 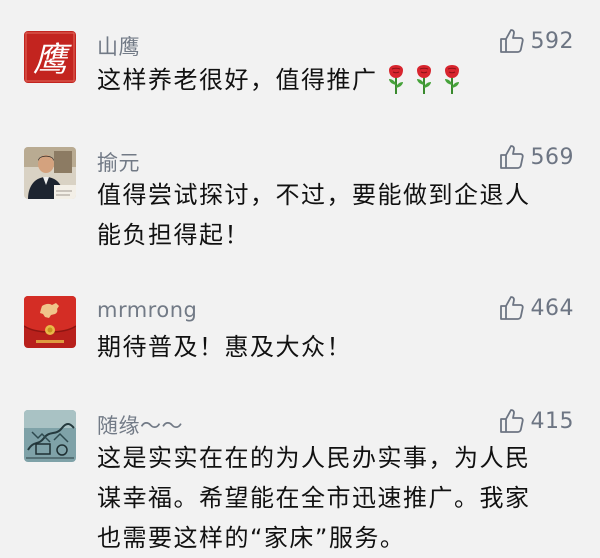 I want to click on like-button: 464, so click(x=537, y=308).